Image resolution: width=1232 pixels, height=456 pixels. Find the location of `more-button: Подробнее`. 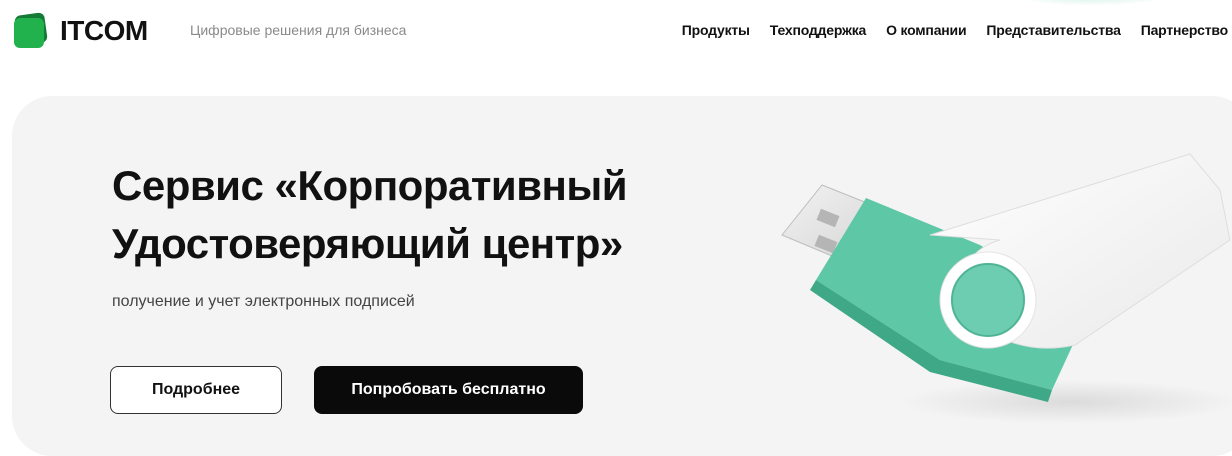

more-button: Подробнее is located at coordinates (196, 390).